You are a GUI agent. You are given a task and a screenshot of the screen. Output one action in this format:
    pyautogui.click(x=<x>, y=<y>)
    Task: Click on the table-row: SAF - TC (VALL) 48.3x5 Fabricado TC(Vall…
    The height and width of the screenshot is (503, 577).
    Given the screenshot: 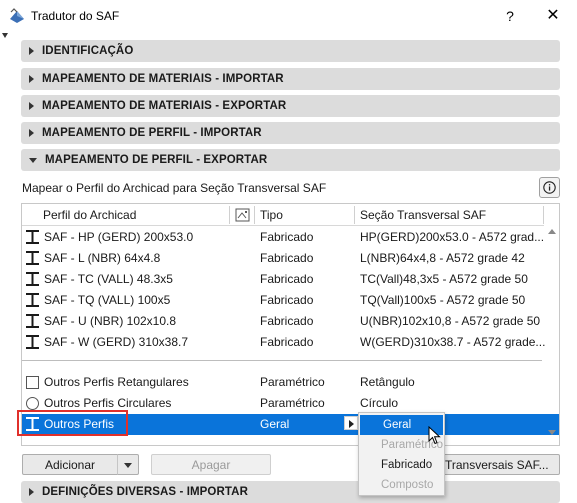 What is the action you would take?
    pyautogui.click(x=290, y=279)
    